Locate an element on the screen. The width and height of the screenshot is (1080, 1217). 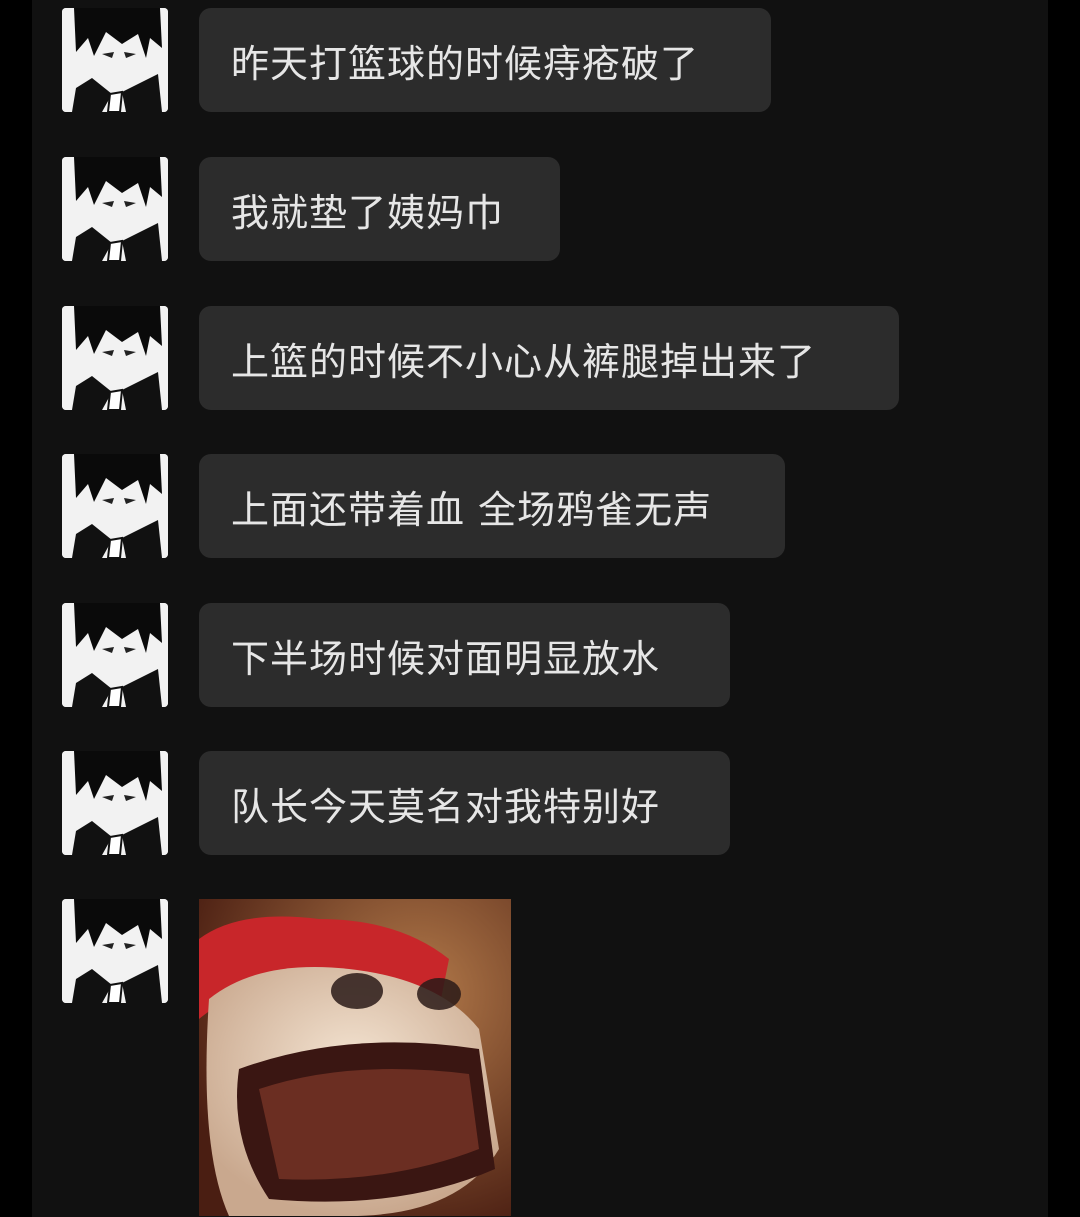
message-bubble: 上面还带着血 全场鸦雀无声 is located at coordinates (492, 506).